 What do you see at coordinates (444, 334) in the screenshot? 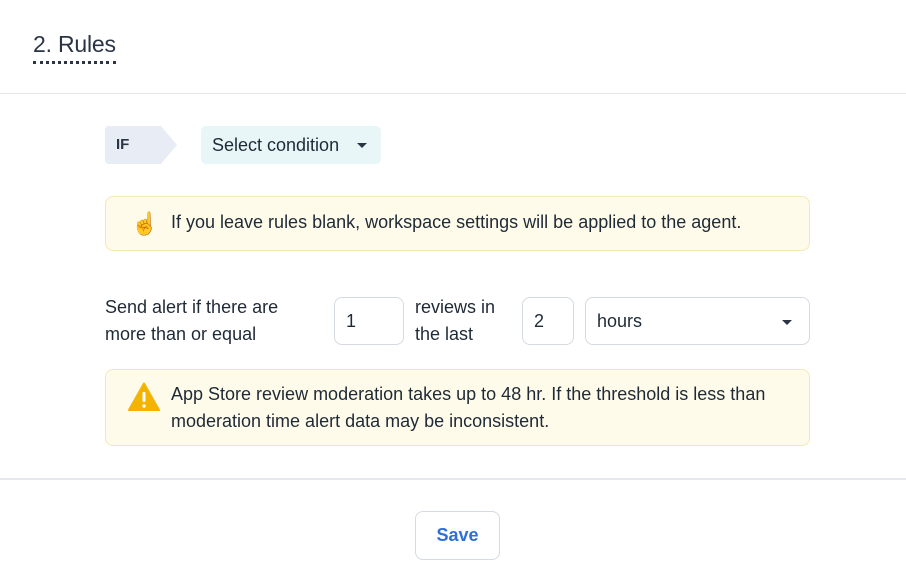
I see `reviews-label-line2: the last` at bounding box center [444, 334].